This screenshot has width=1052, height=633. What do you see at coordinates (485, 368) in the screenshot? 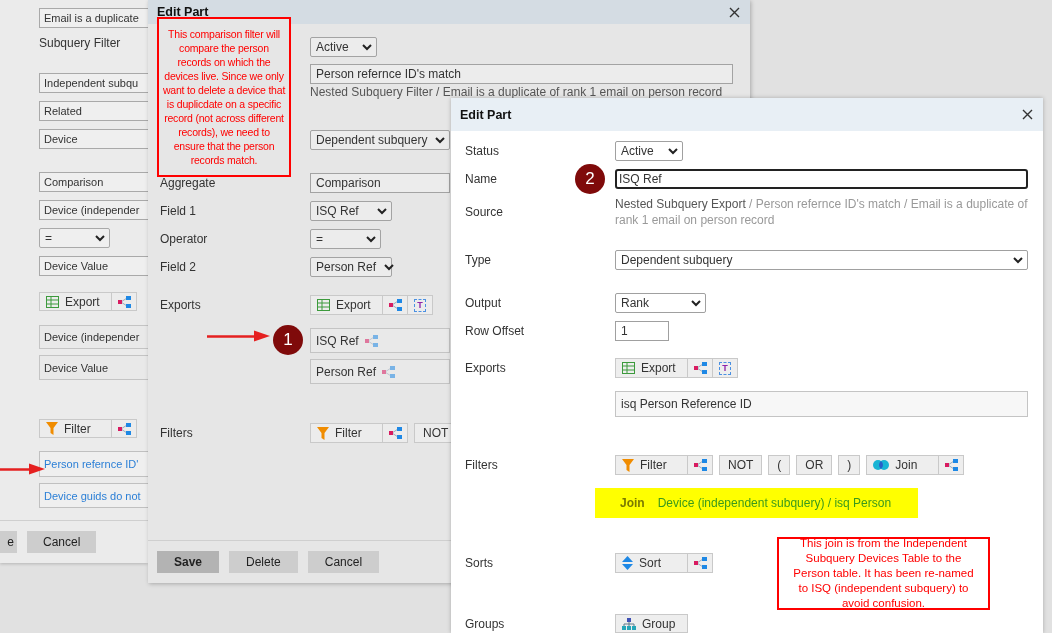
I see `field-label: Exports` at bounding box center [485, 368].